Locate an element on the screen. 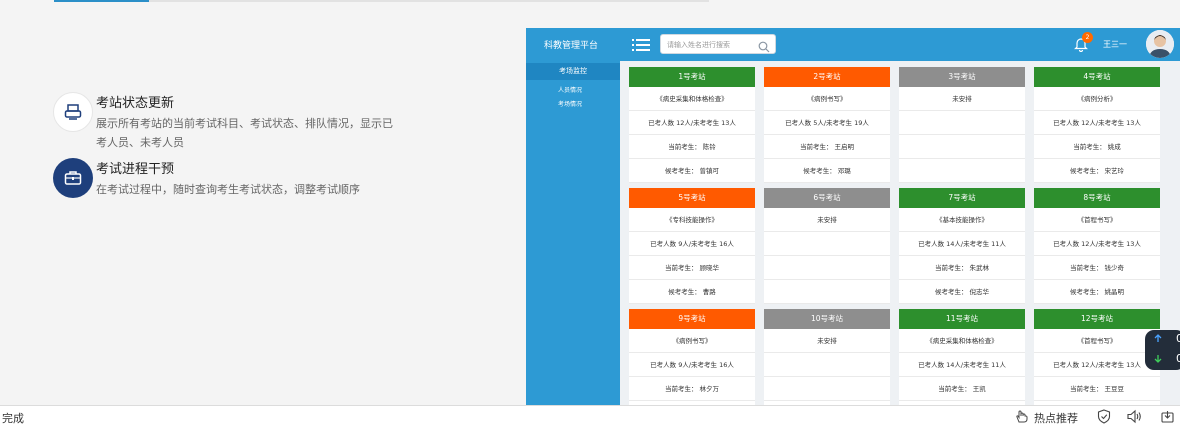 The height and width of the screenshot is (427, 1180). station-counts: 已考人数 5人/未考考生 19人 is located at coordinates (827, 123).